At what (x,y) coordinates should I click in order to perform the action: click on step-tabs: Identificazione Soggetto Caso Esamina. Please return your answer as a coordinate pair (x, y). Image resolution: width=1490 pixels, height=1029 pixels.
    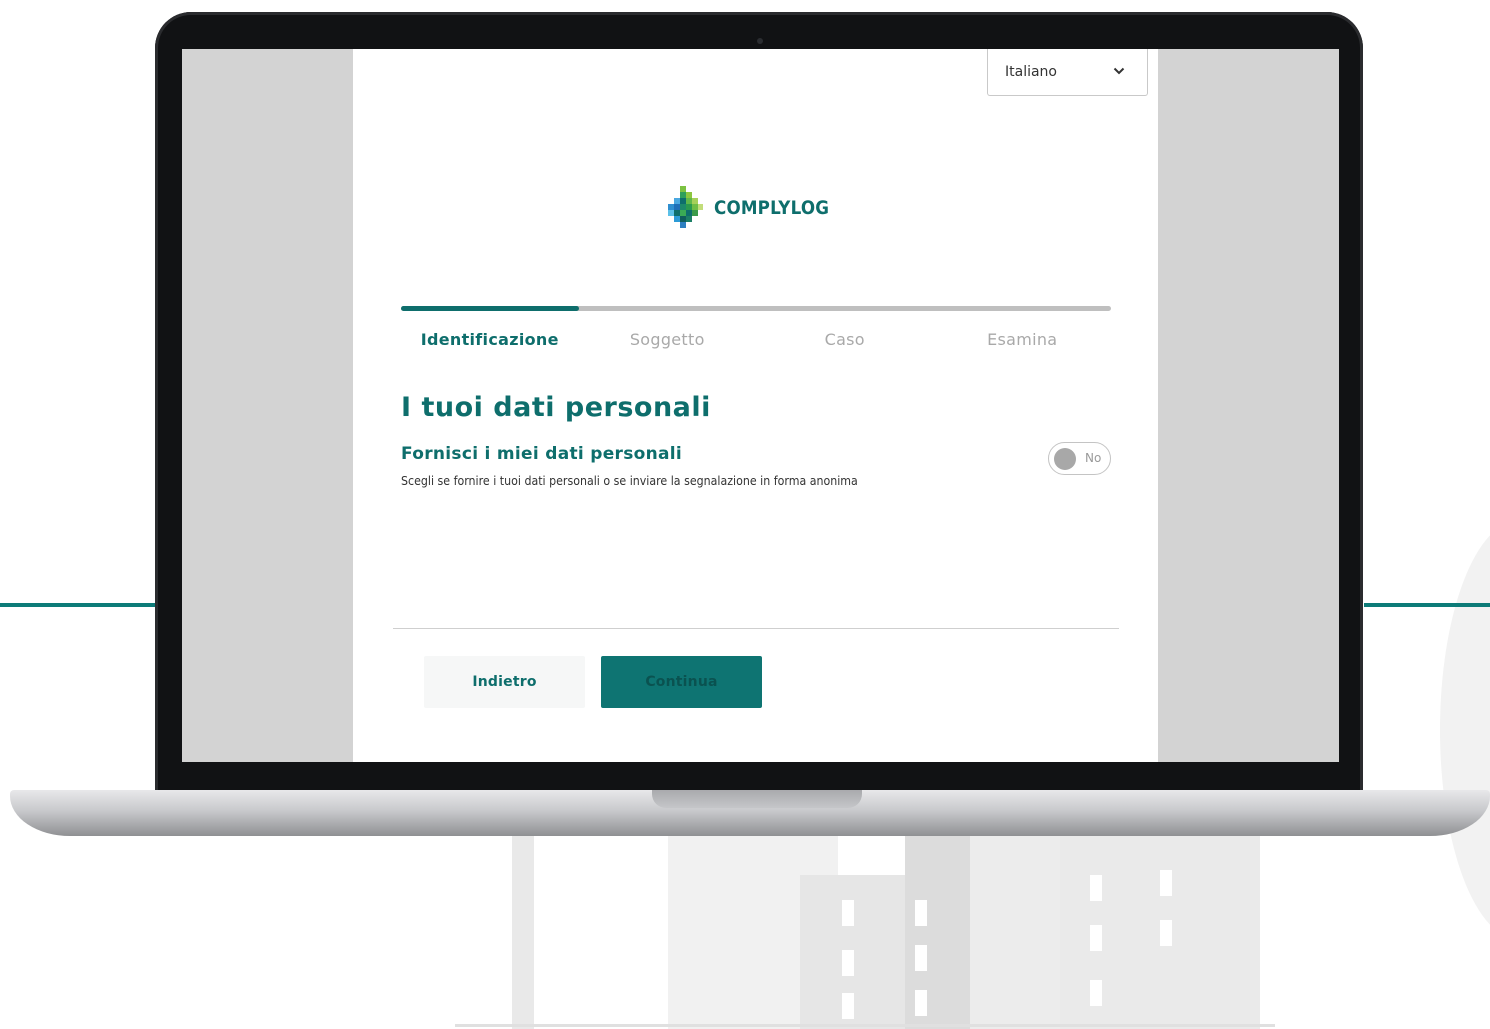
    Looking at the image, I should click on (756, 339).